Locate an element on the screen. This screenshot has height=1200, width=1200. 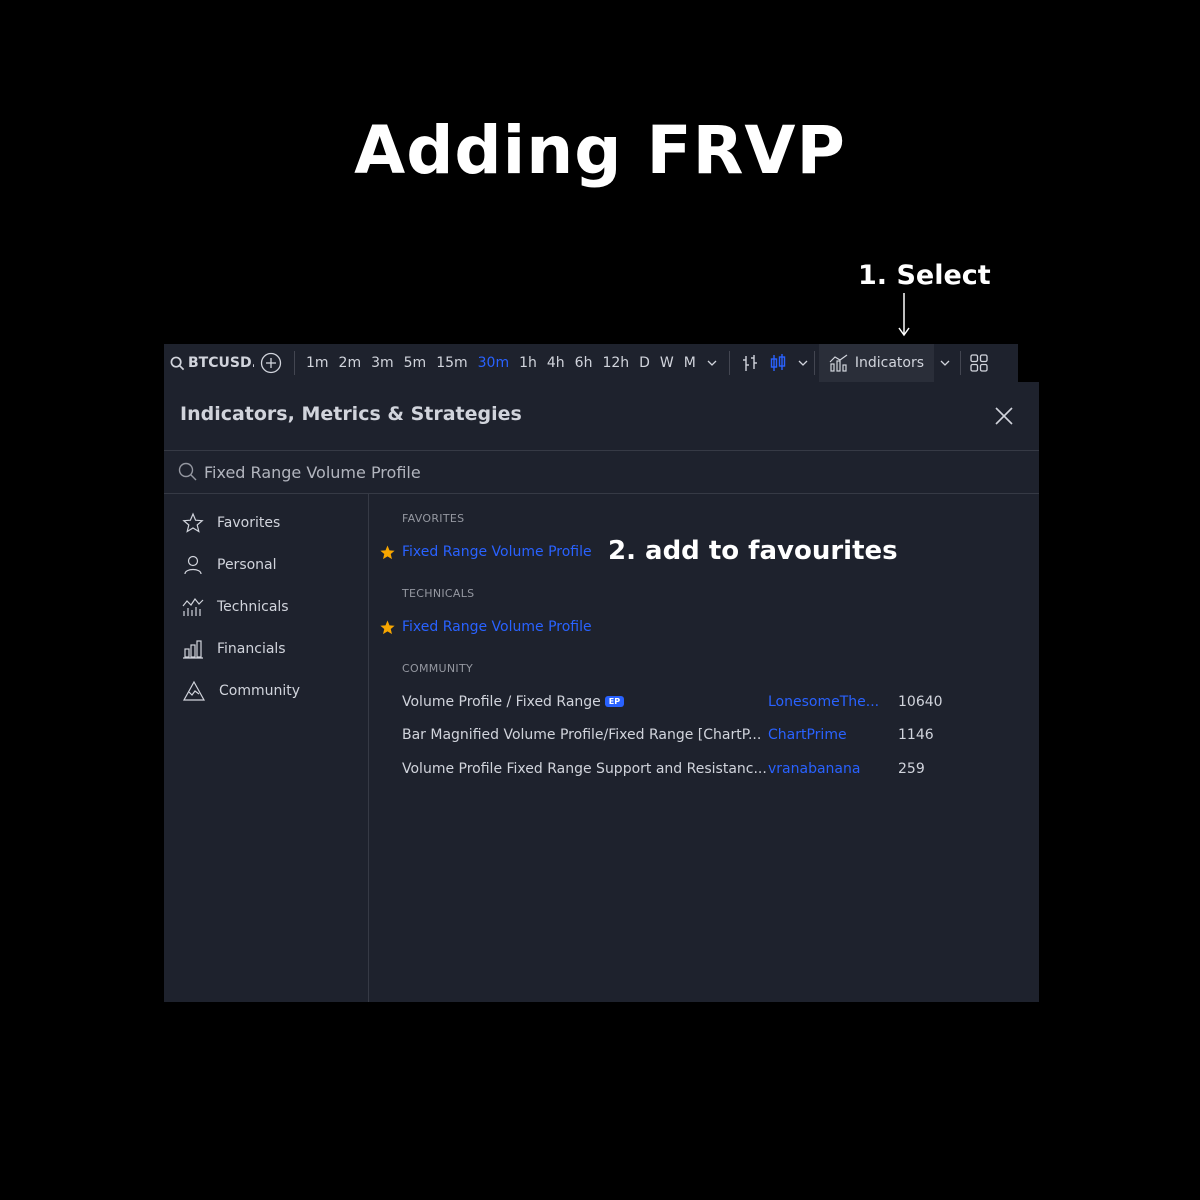
step1-annotation: 1. Select is located at coordinates (924, 275).